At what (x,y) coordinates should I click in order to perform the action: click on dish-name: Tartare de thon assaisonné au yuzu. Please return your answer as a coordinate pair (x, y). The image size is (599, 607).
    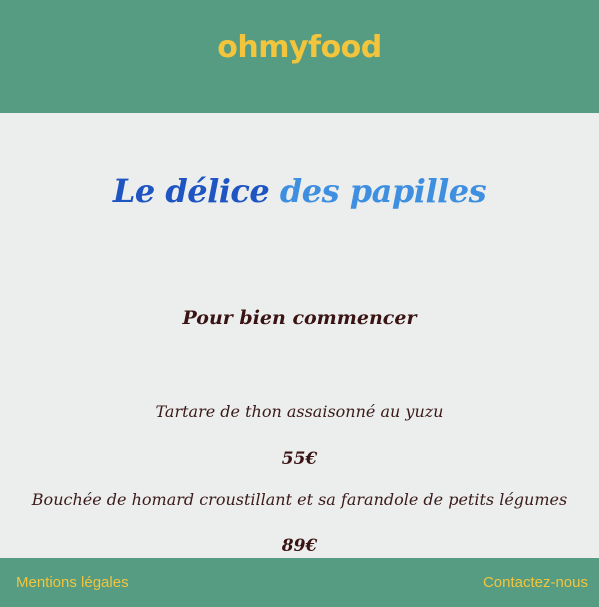
    Looking at the image, I should click on (299, 411).